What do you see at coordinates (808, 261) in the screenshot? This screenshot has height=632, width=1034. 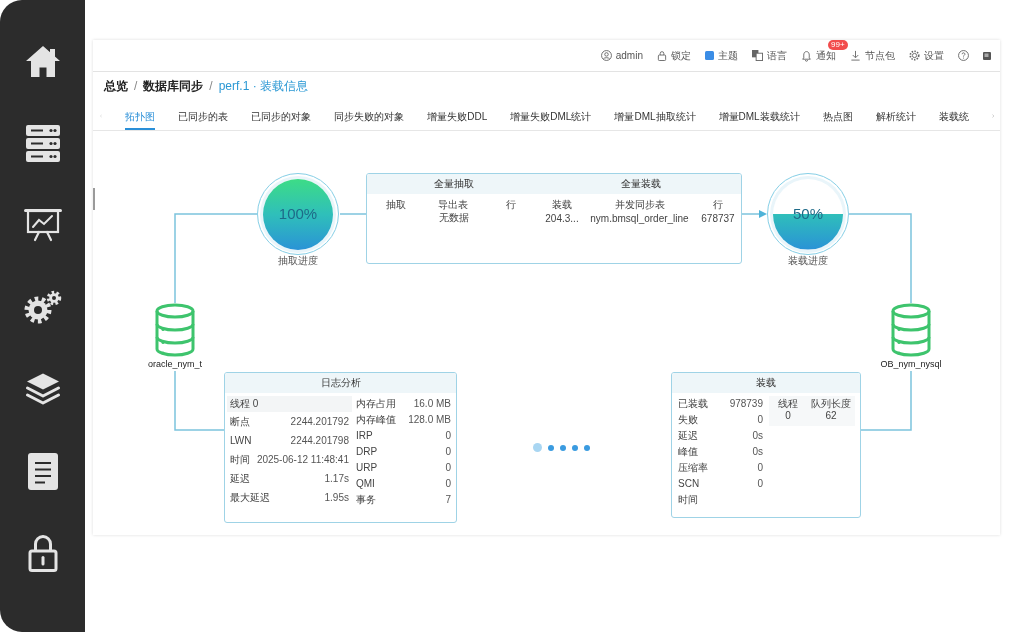 I see `gauge-label: 装载进度` at bounding box center [808, 261].